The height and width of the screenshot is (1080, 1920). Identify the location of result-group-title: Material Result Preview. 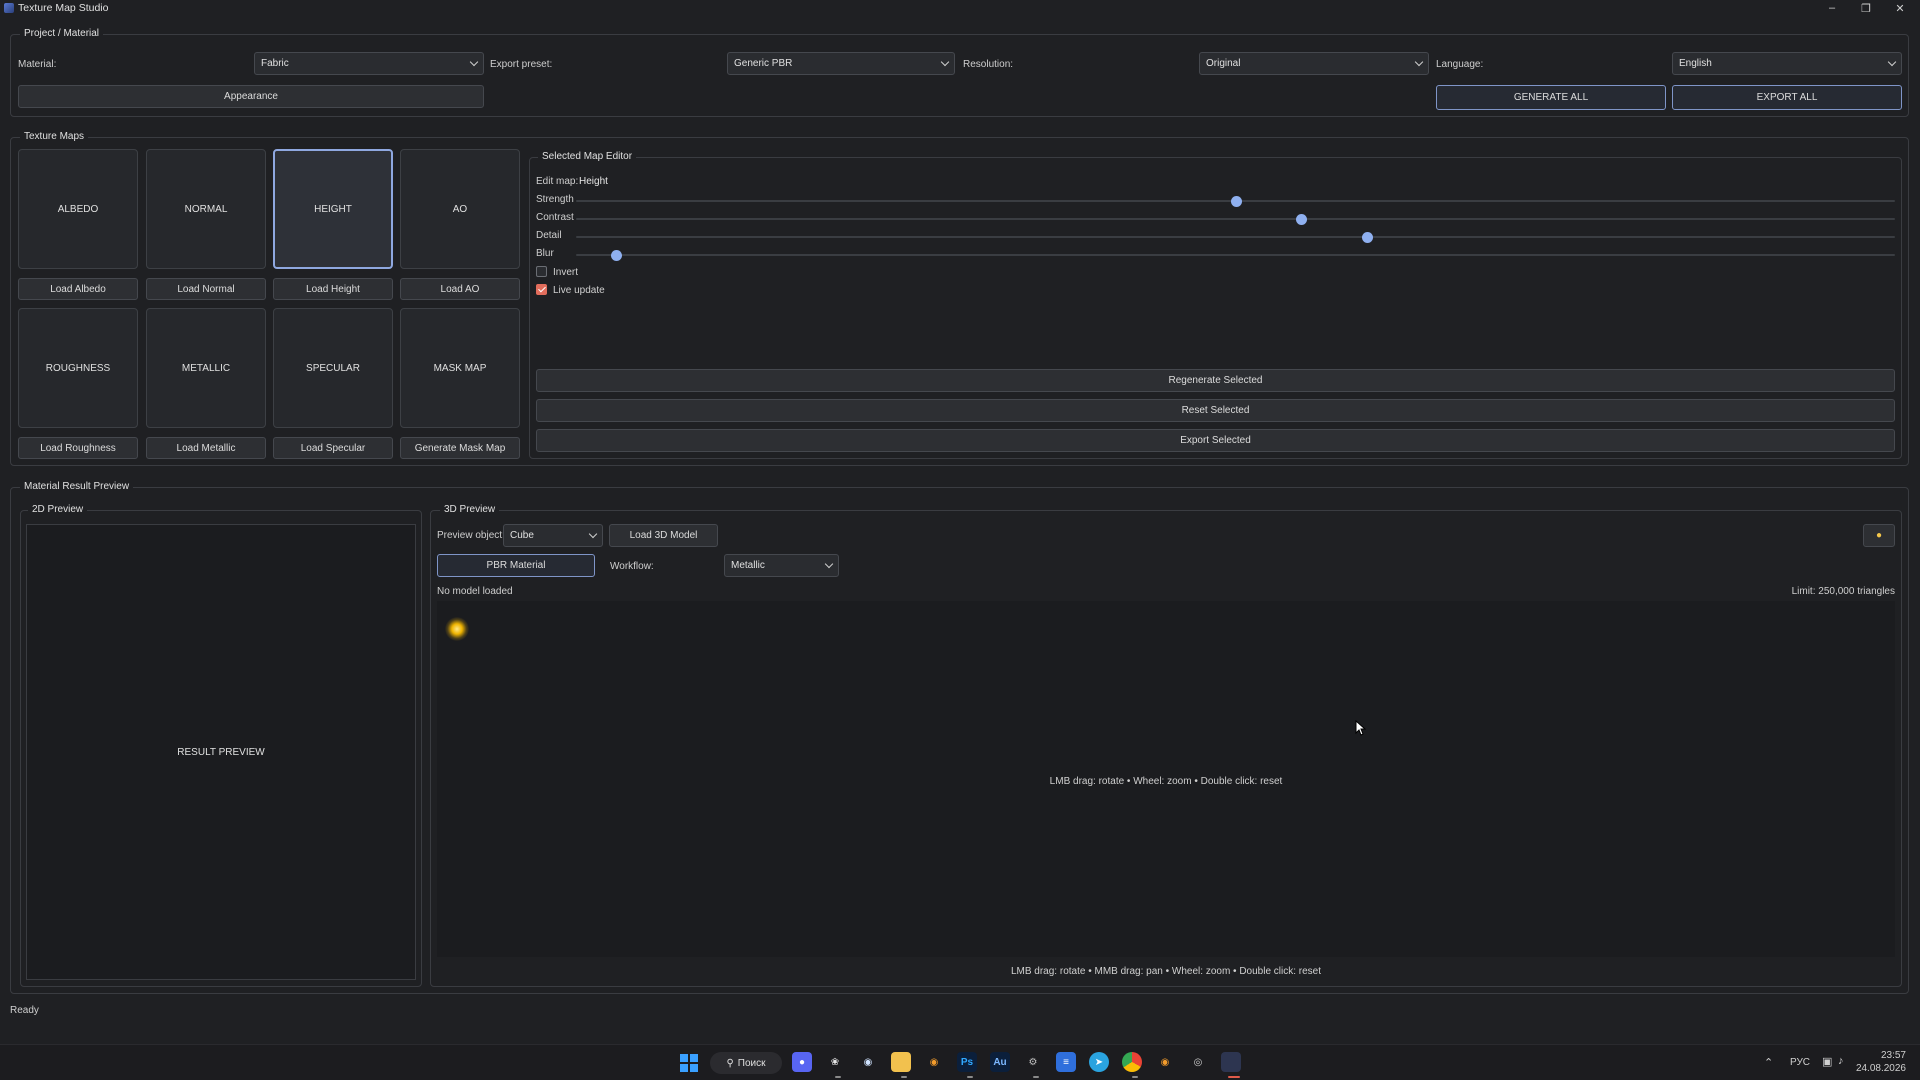
(77, 486).